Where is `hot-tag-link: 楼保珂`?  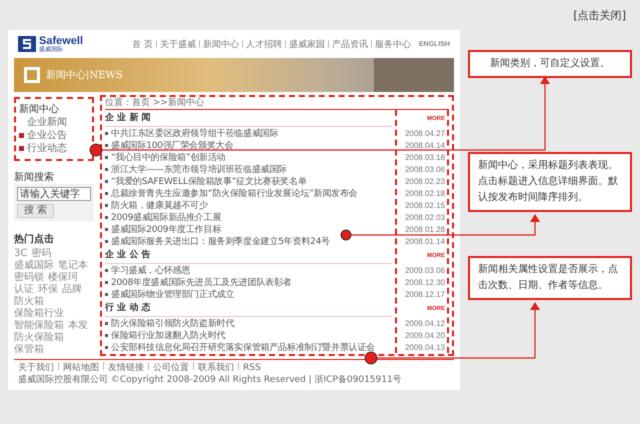
hot-tag-link: 楼保珂 is located at coordinates (63, 278).